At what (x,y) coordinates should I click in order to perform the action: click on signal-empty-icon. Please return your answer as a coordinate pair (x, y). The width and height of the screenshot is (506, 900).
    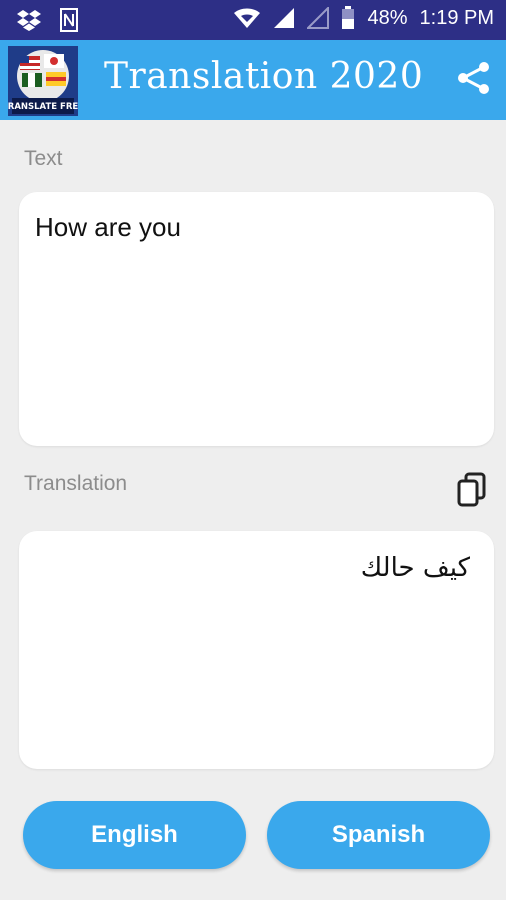
    Looking at the image, I should click on (318, 18).